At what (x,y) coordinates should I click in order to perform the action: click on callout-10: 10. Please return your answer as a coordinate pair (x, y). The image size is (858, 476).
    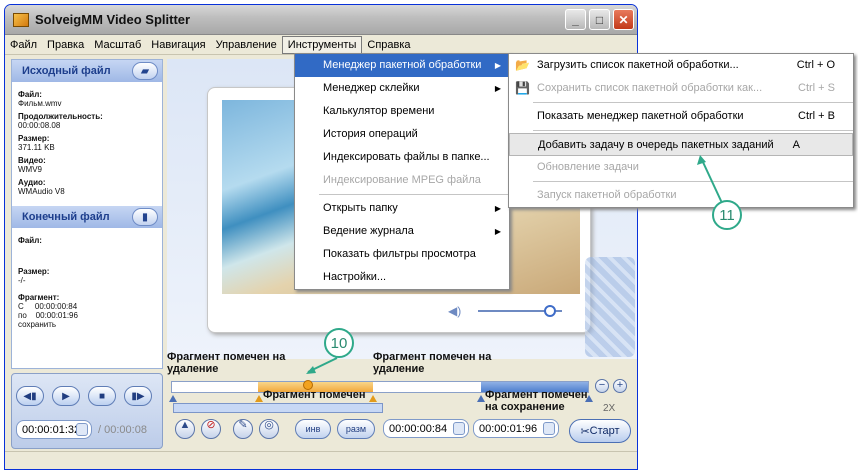
    Looking at the image, I should click on (339, 343).